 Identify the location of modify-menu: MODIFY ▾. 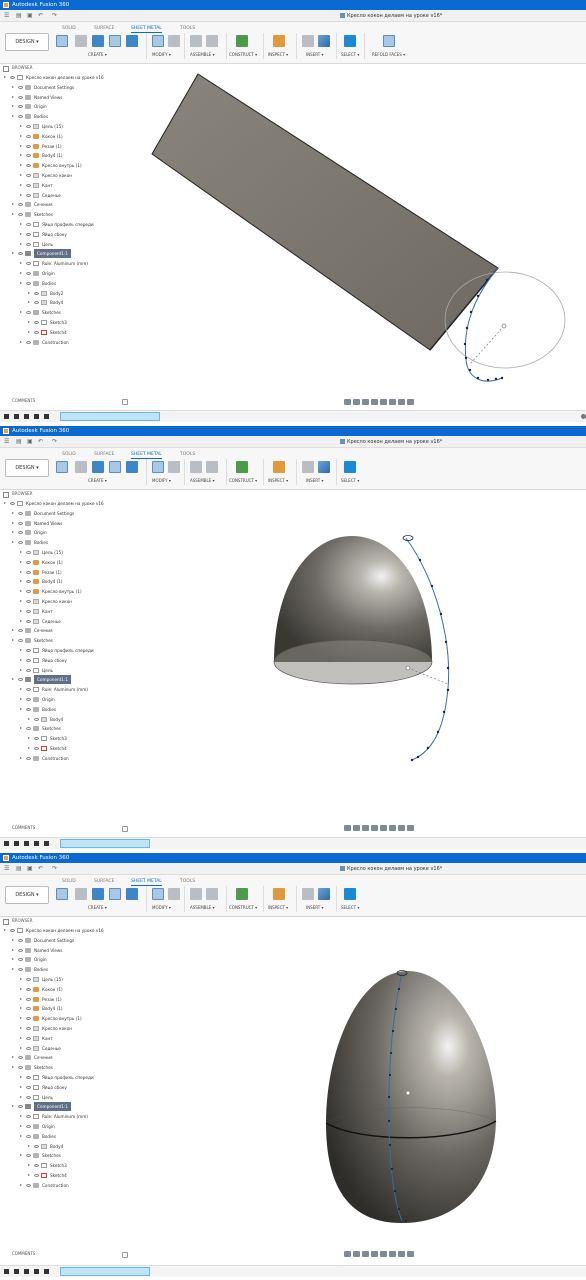
(161, 480).